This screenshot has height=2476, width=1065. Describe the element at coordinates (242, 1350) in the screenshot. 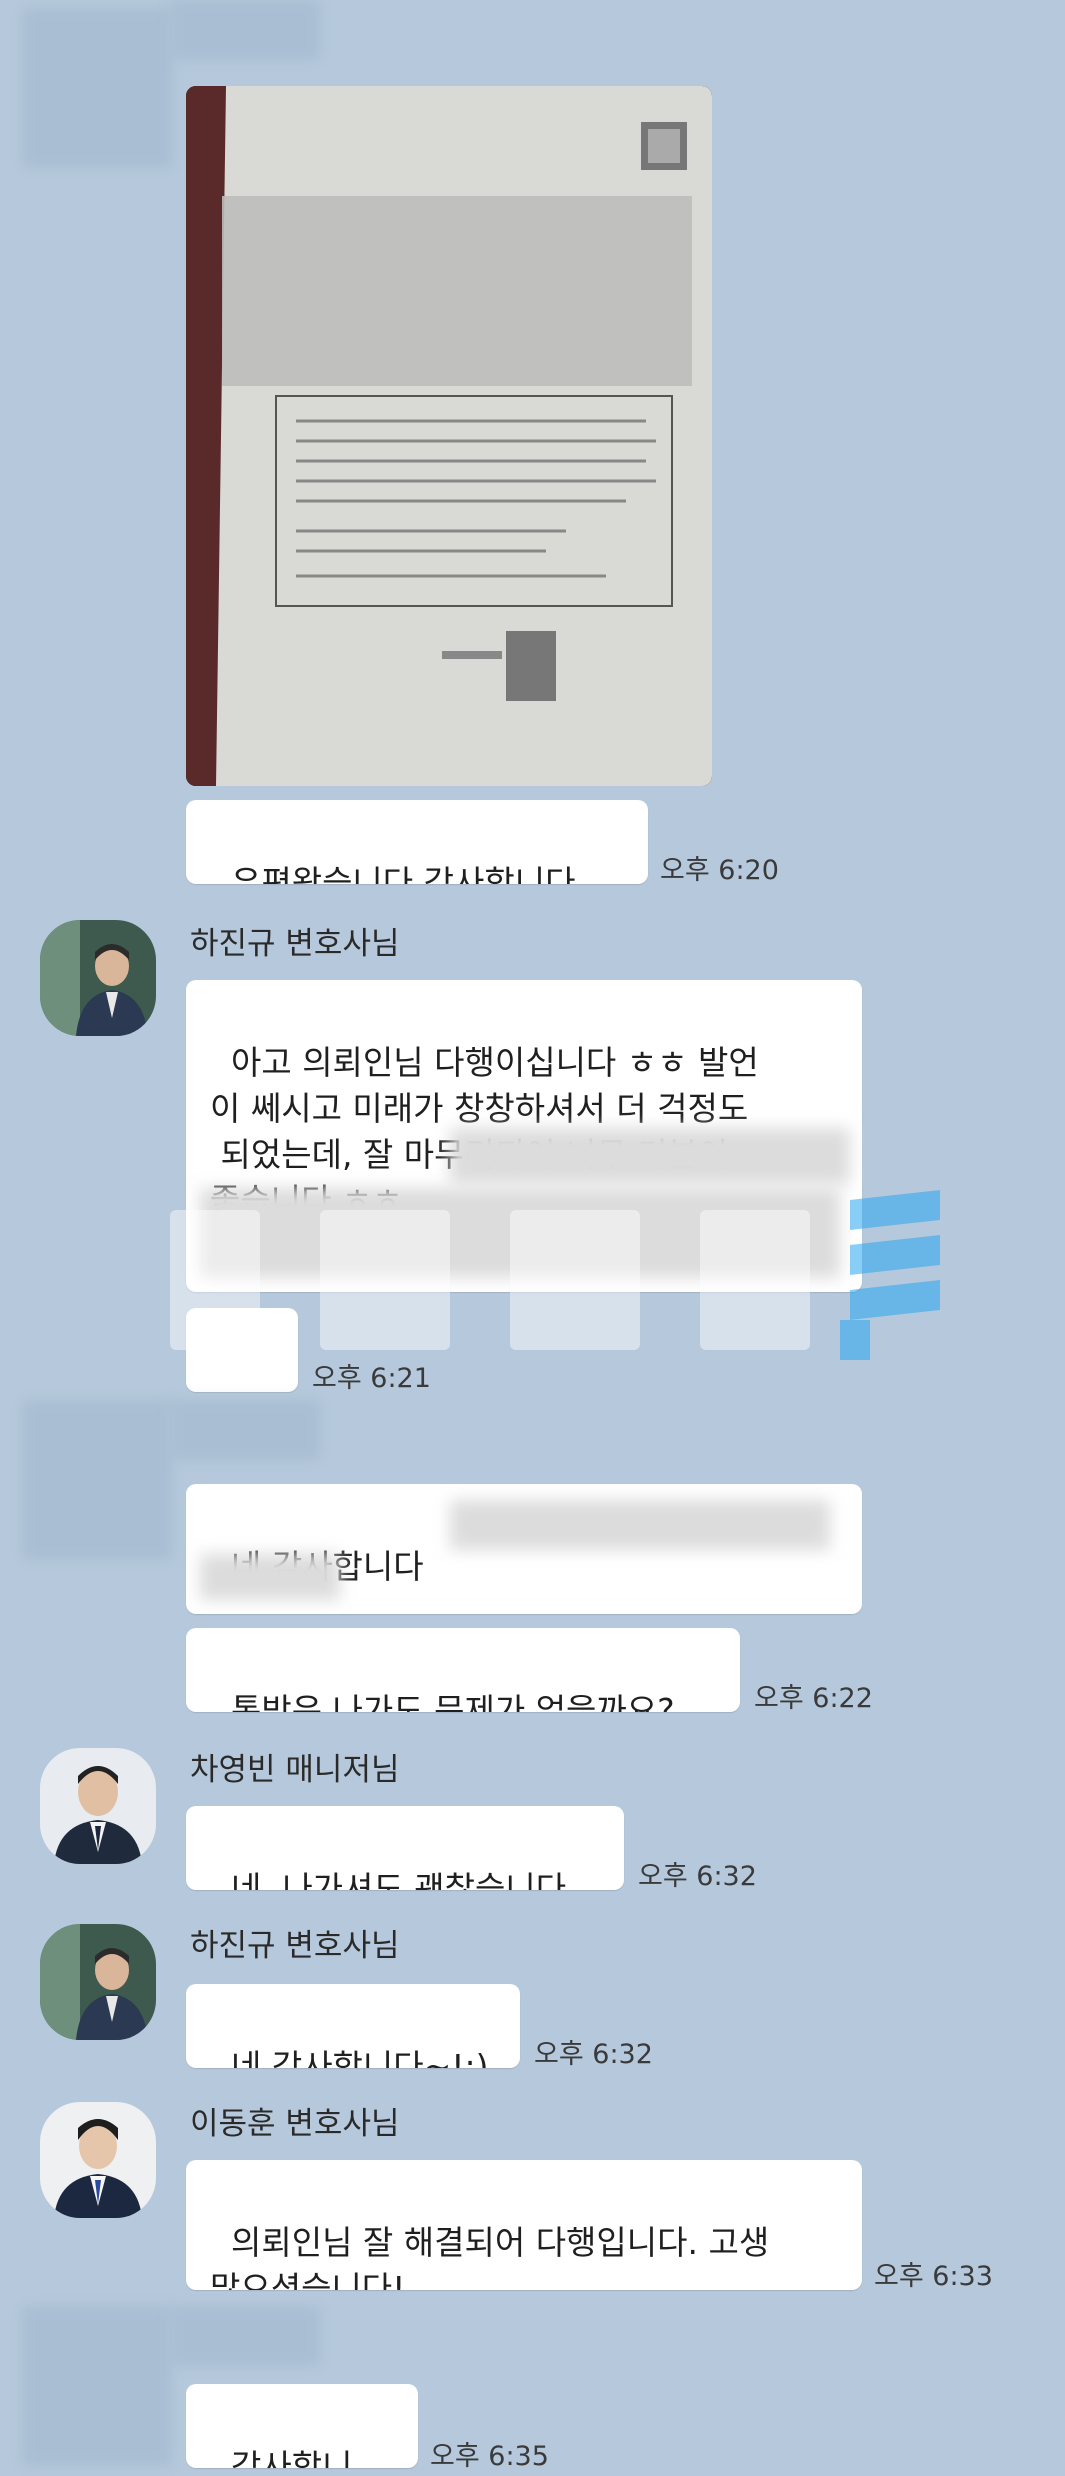

I see `message-bubble: ~!:)` at that location.